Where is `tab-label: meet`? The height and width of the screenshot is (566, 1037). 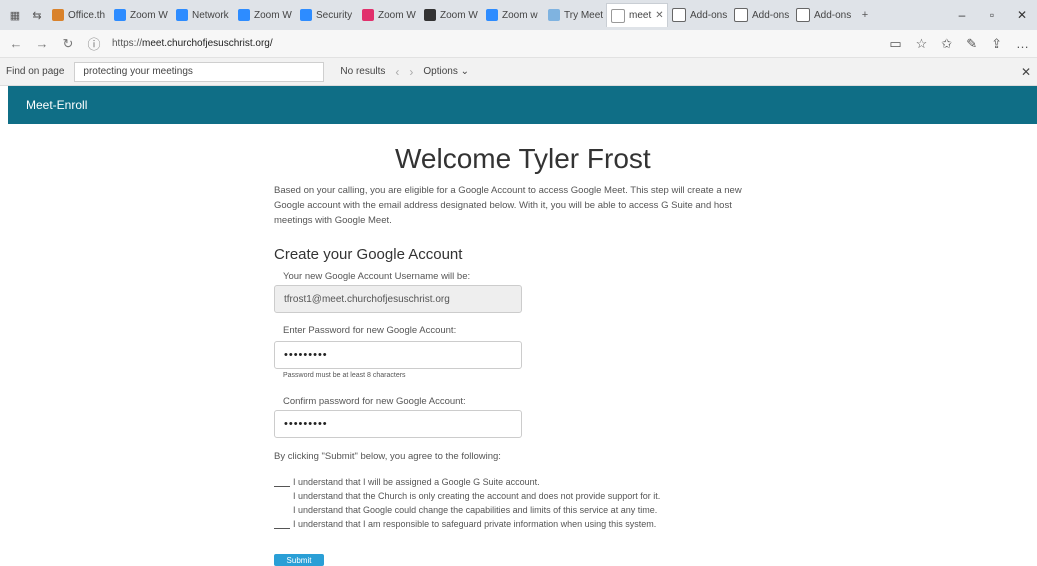
tab-label: meet is located at coordinates (640, 15).